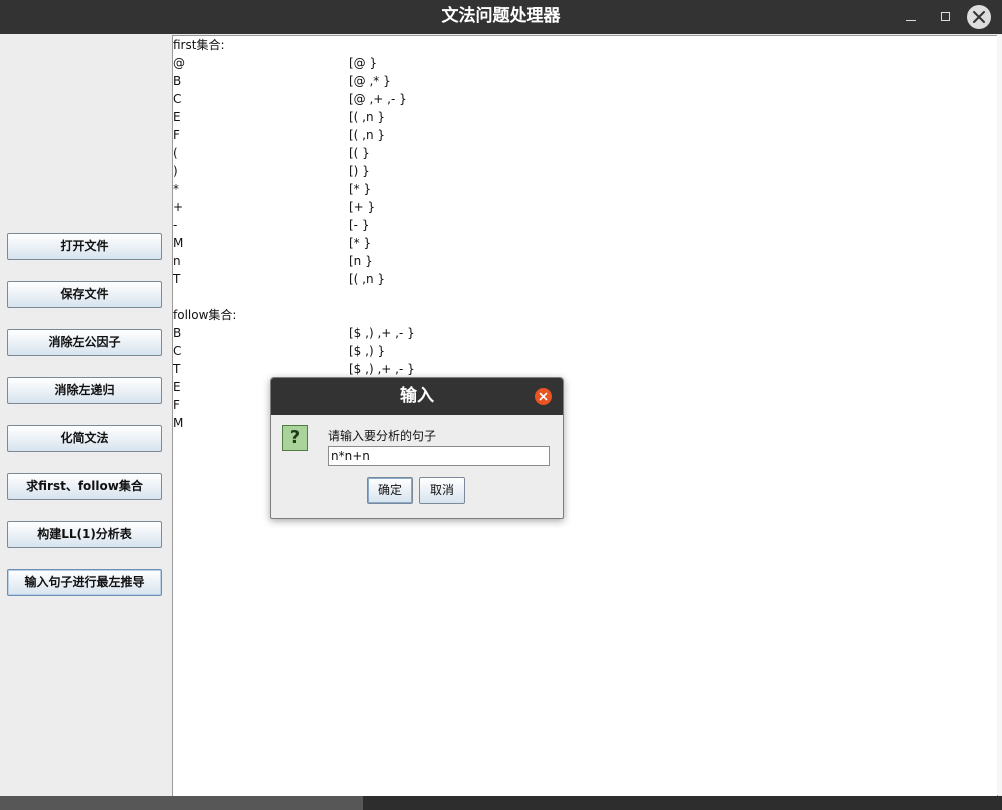  I want to click on first-symbol: C, so click(177, 99).